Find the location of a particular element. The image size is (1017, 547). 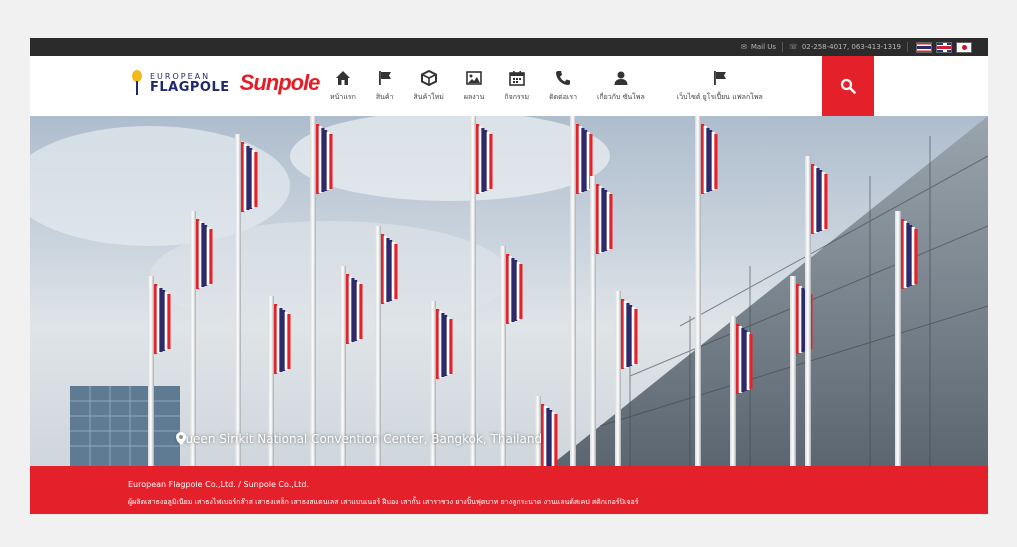

menu-item-products: สินค้า is located at coordinates (385, 86).